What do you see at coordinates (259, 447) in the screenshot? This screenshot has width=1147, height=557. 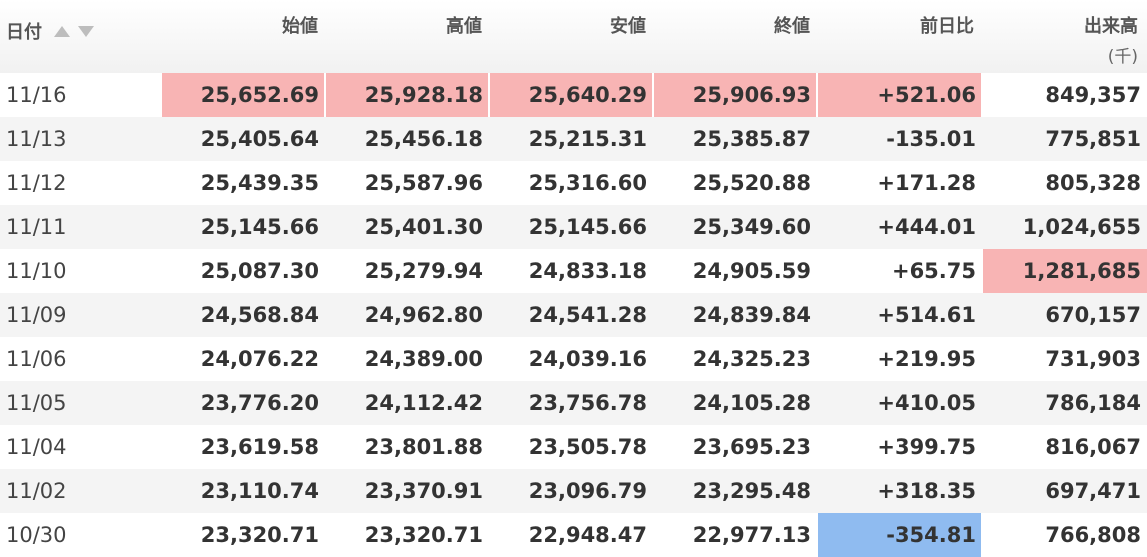 I see `row-open: 23,619.58` at bounding box center [259, 447].